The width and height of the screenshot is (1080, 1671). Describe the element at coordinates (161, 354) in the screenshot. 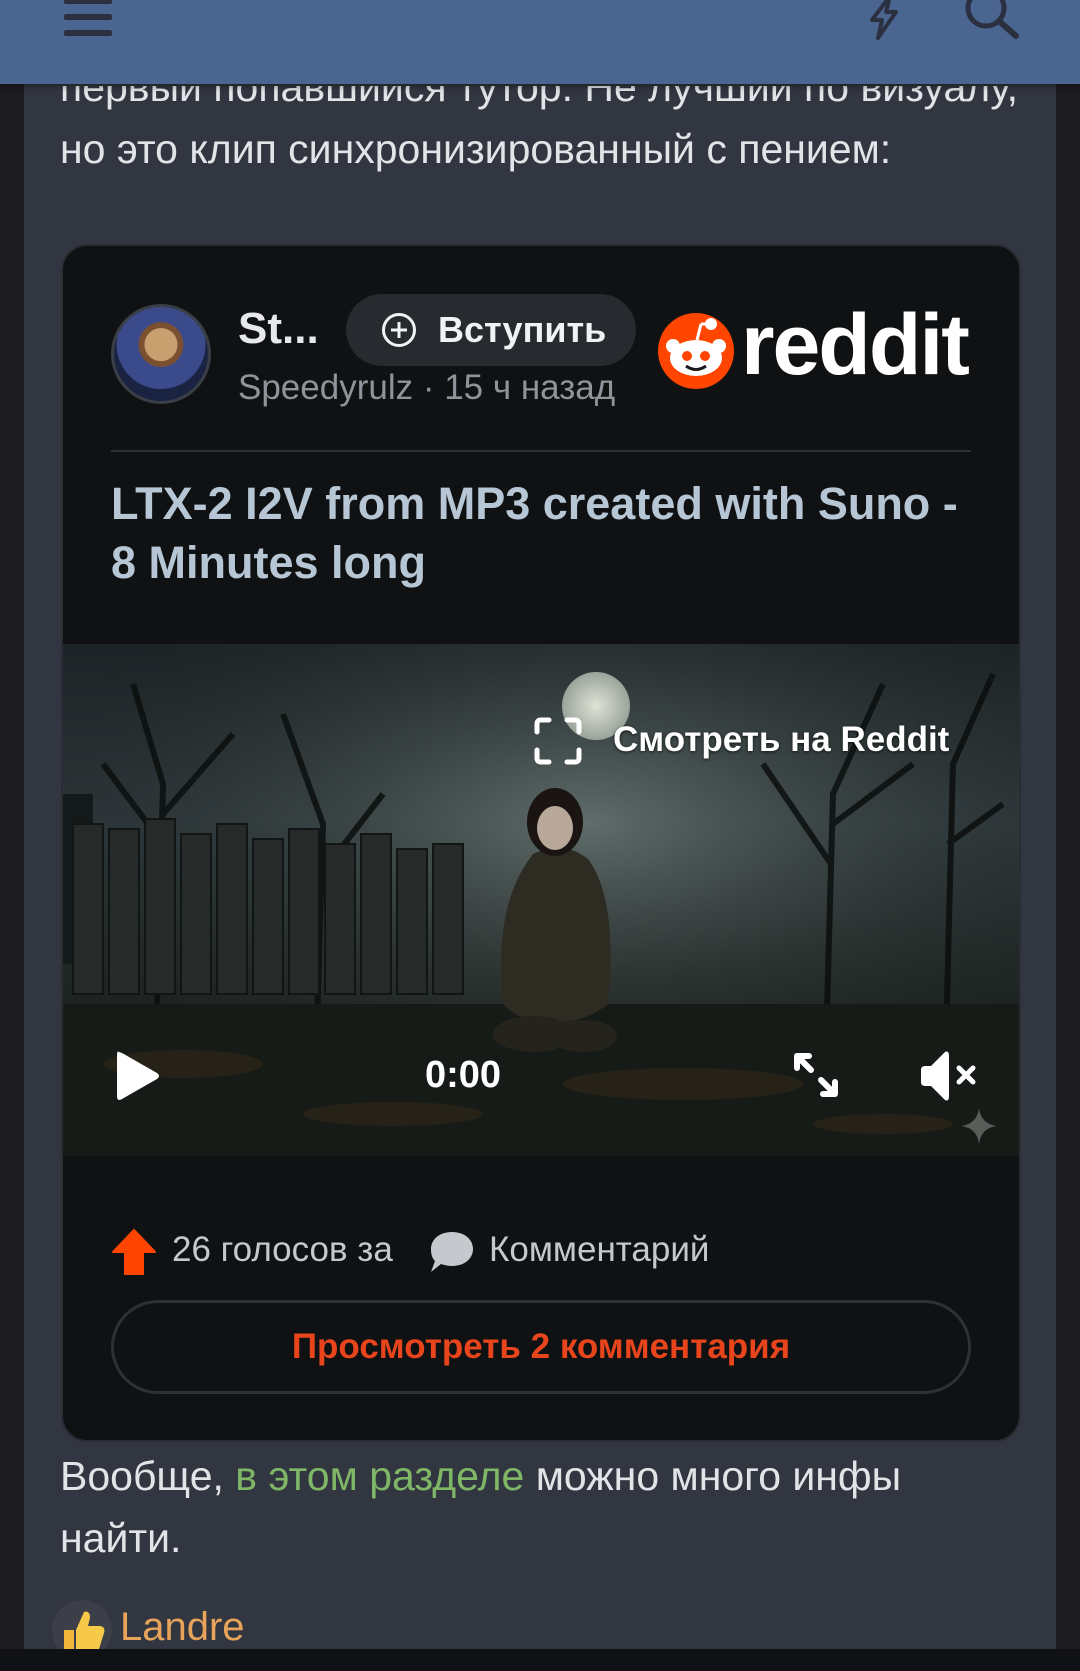

I see `subreddit-avatar` at that location.